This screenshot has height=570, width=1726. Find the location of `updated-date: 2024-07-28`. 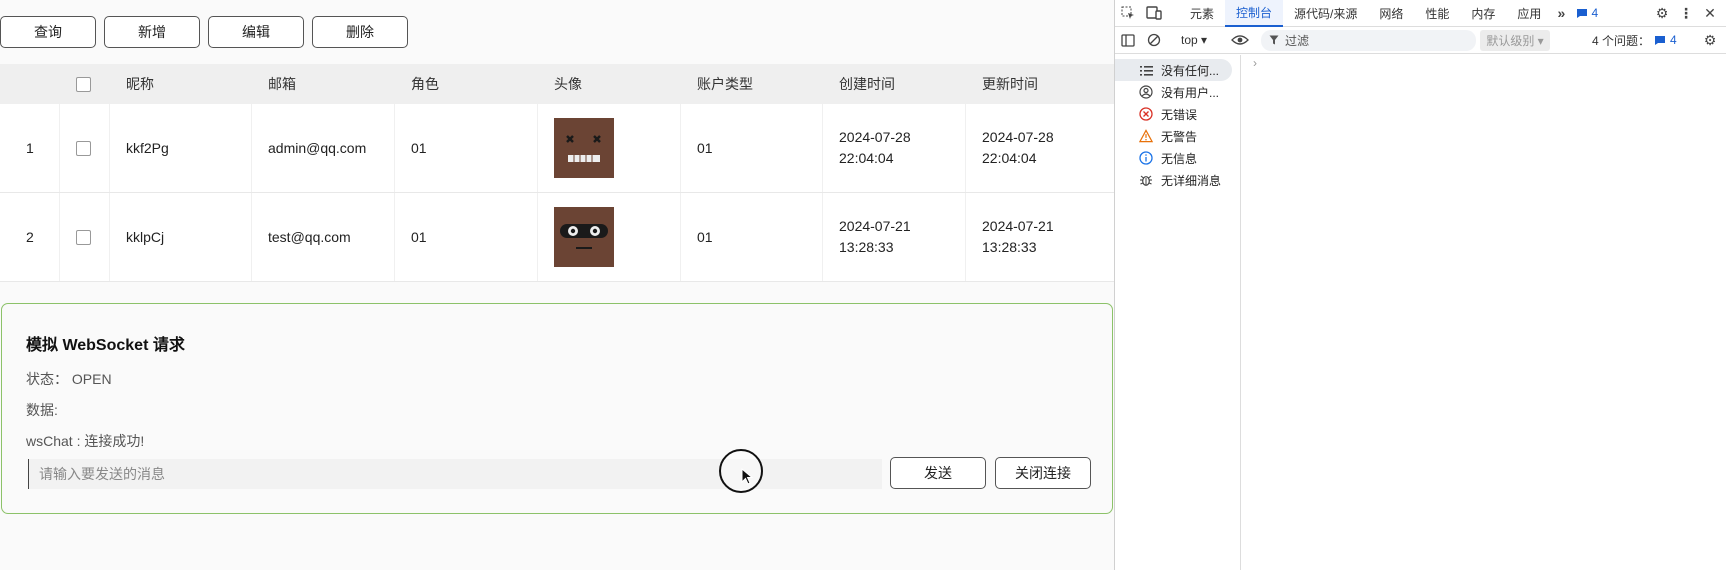

updated-date: 2024-07-28 is located at coordinates (1018, 137).